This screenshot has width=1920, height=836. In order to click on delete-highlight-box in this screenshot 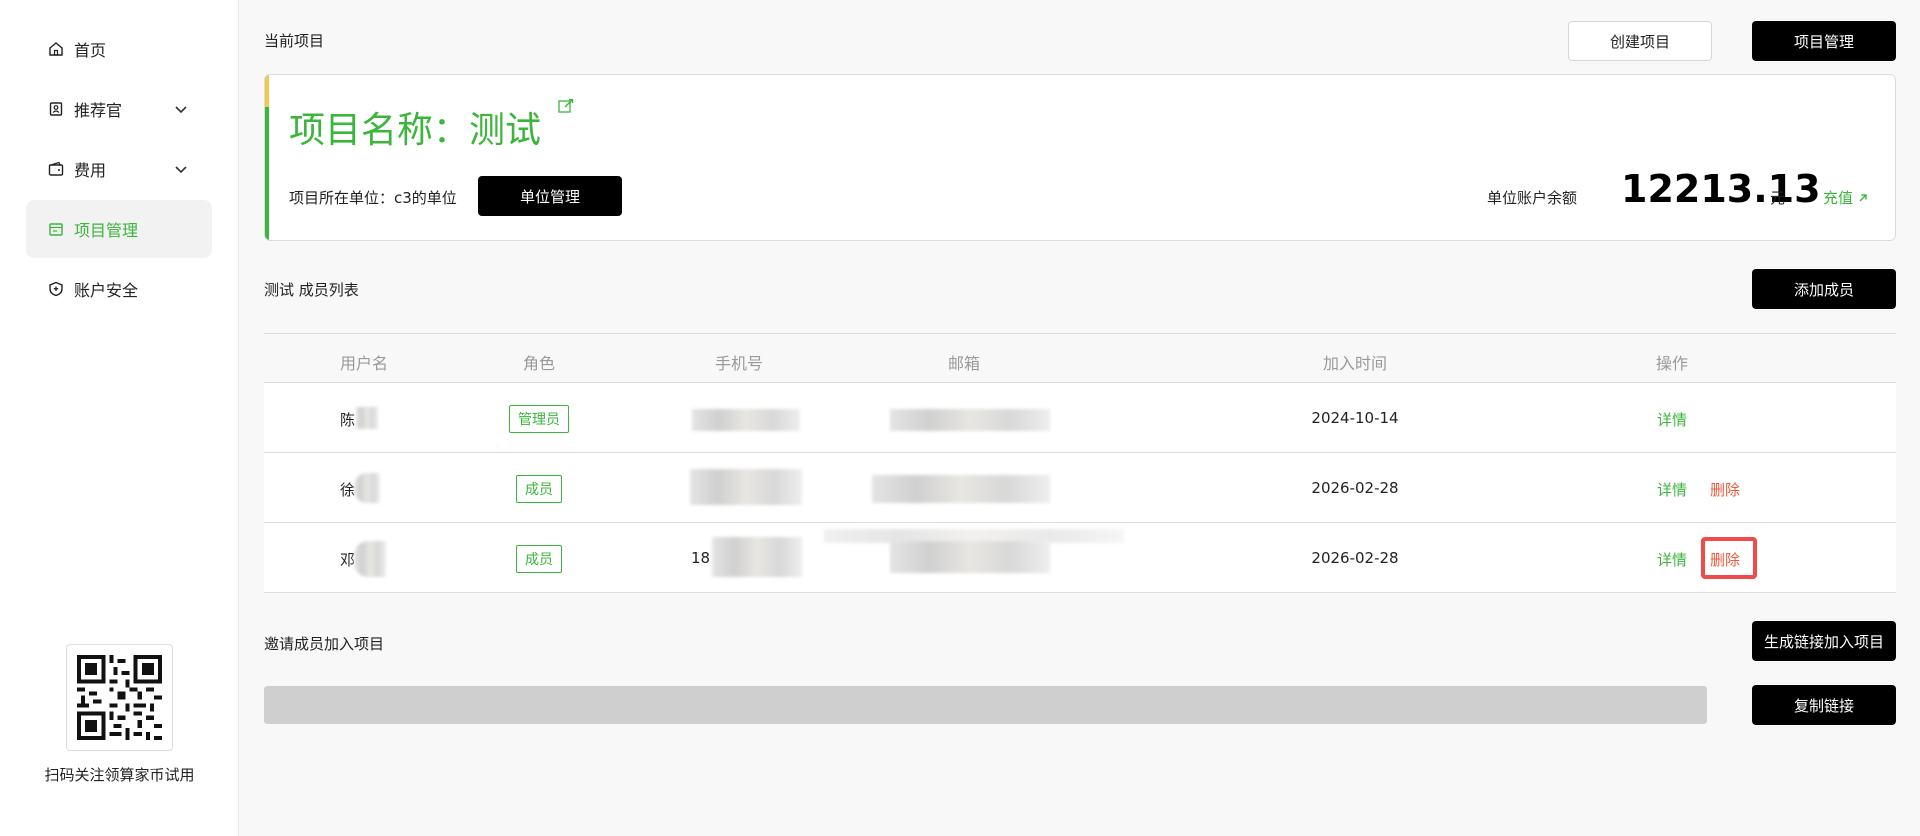, I will do `click(1729, 558)`.